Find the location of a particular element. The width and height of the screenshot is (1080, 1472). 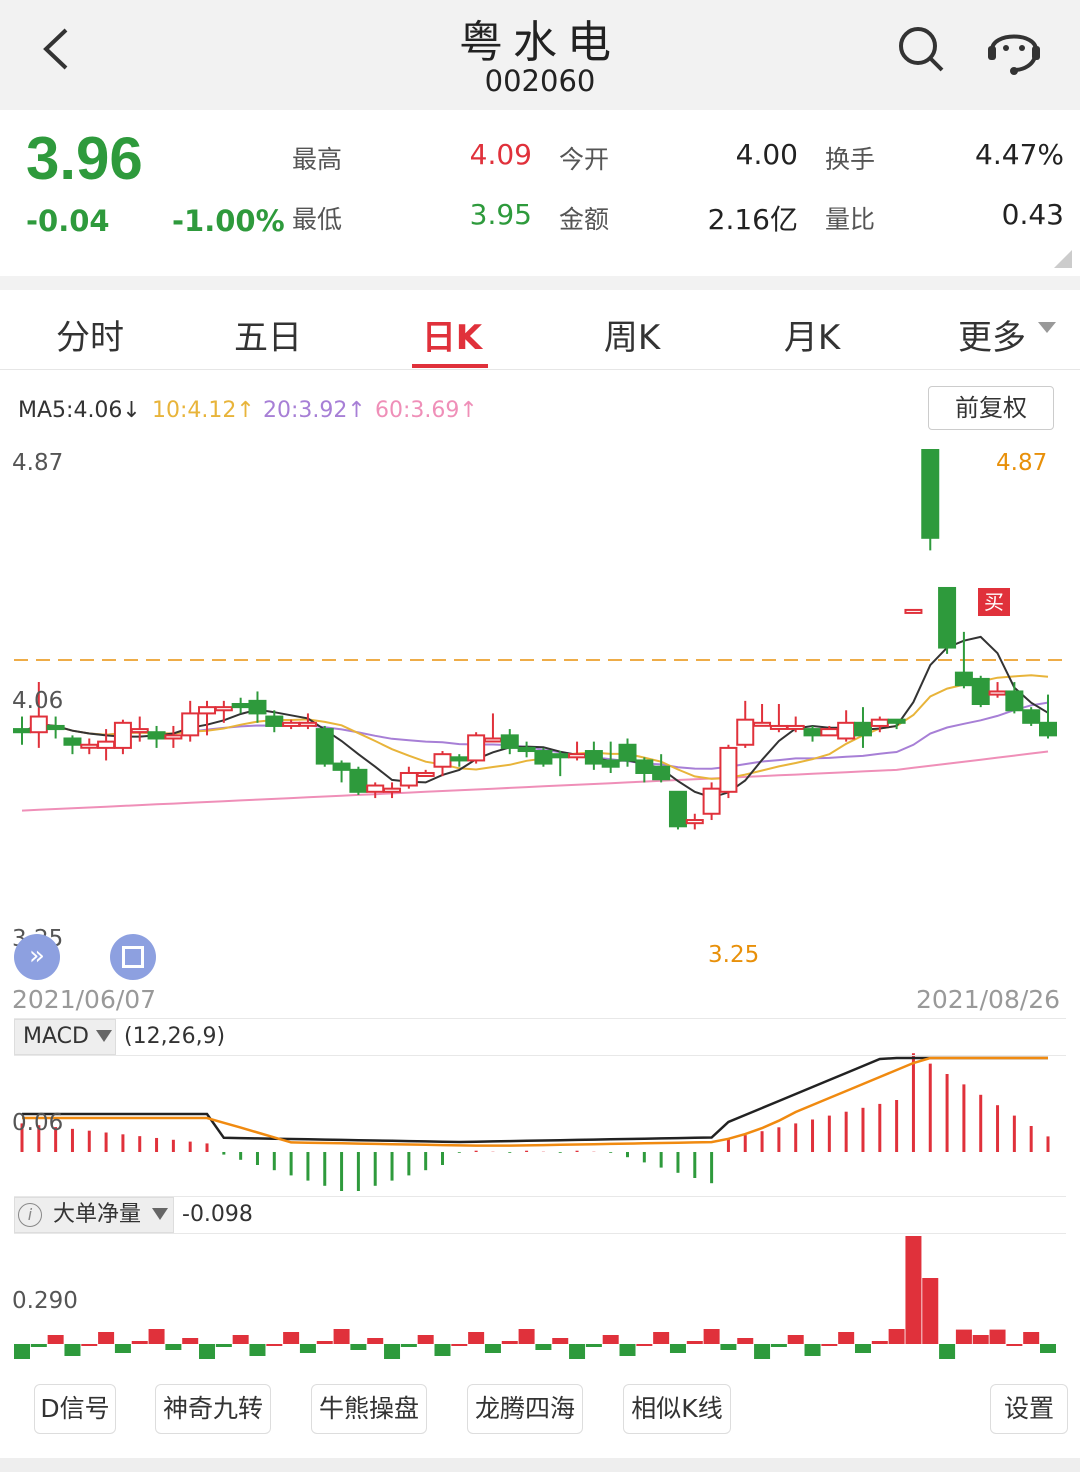

fullscreen-icon is located at coordinates (133, 957).